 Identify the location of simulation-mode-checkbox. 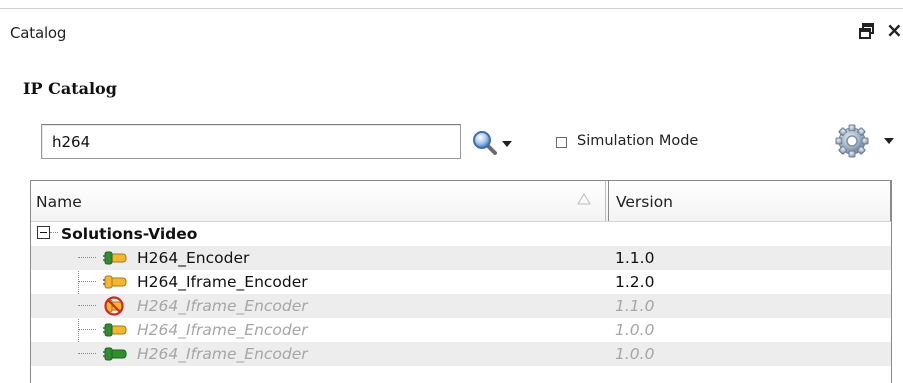
(561, 142).